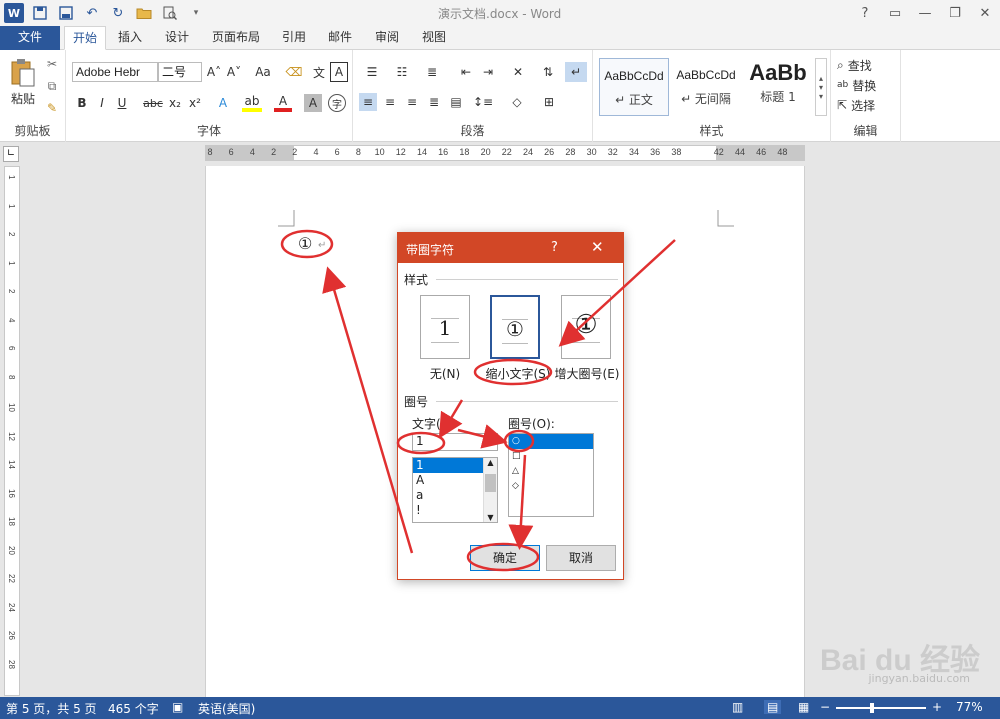  Describe the element at coordinates (92, 13) in the screenshot. I see `undo-icon: ↶` at that location.